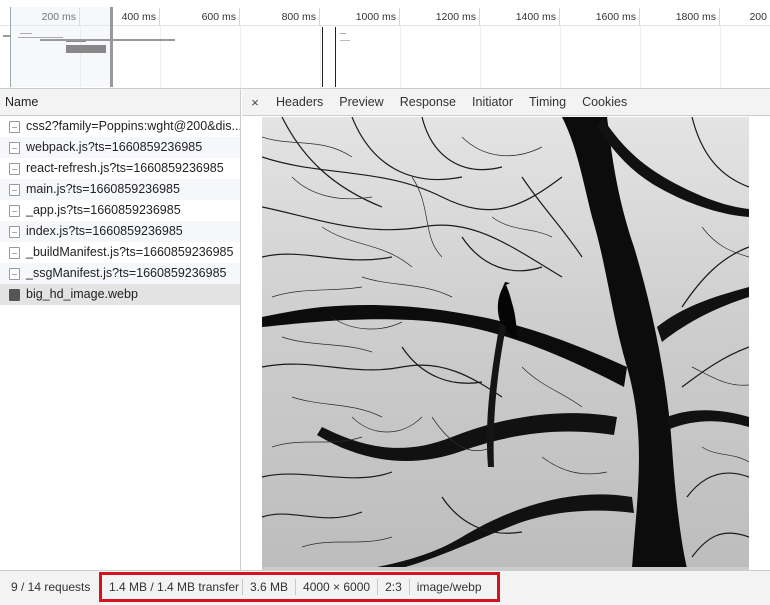  Describe the element at coordinates (449, 587) in the screenshot. I see `mime-type: image/webp` at that location.